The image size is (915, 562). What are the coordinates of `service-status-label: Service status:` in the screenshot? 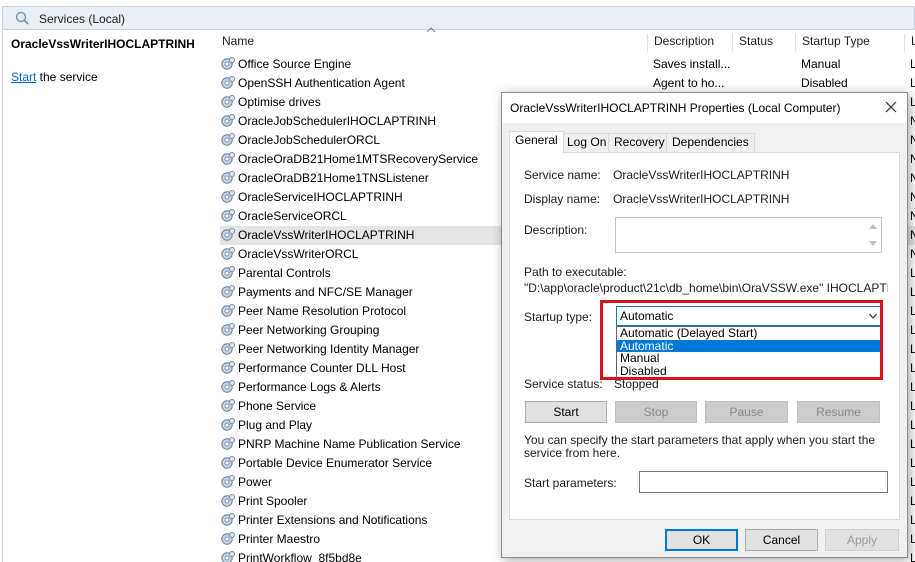 It's located at (563, 384).